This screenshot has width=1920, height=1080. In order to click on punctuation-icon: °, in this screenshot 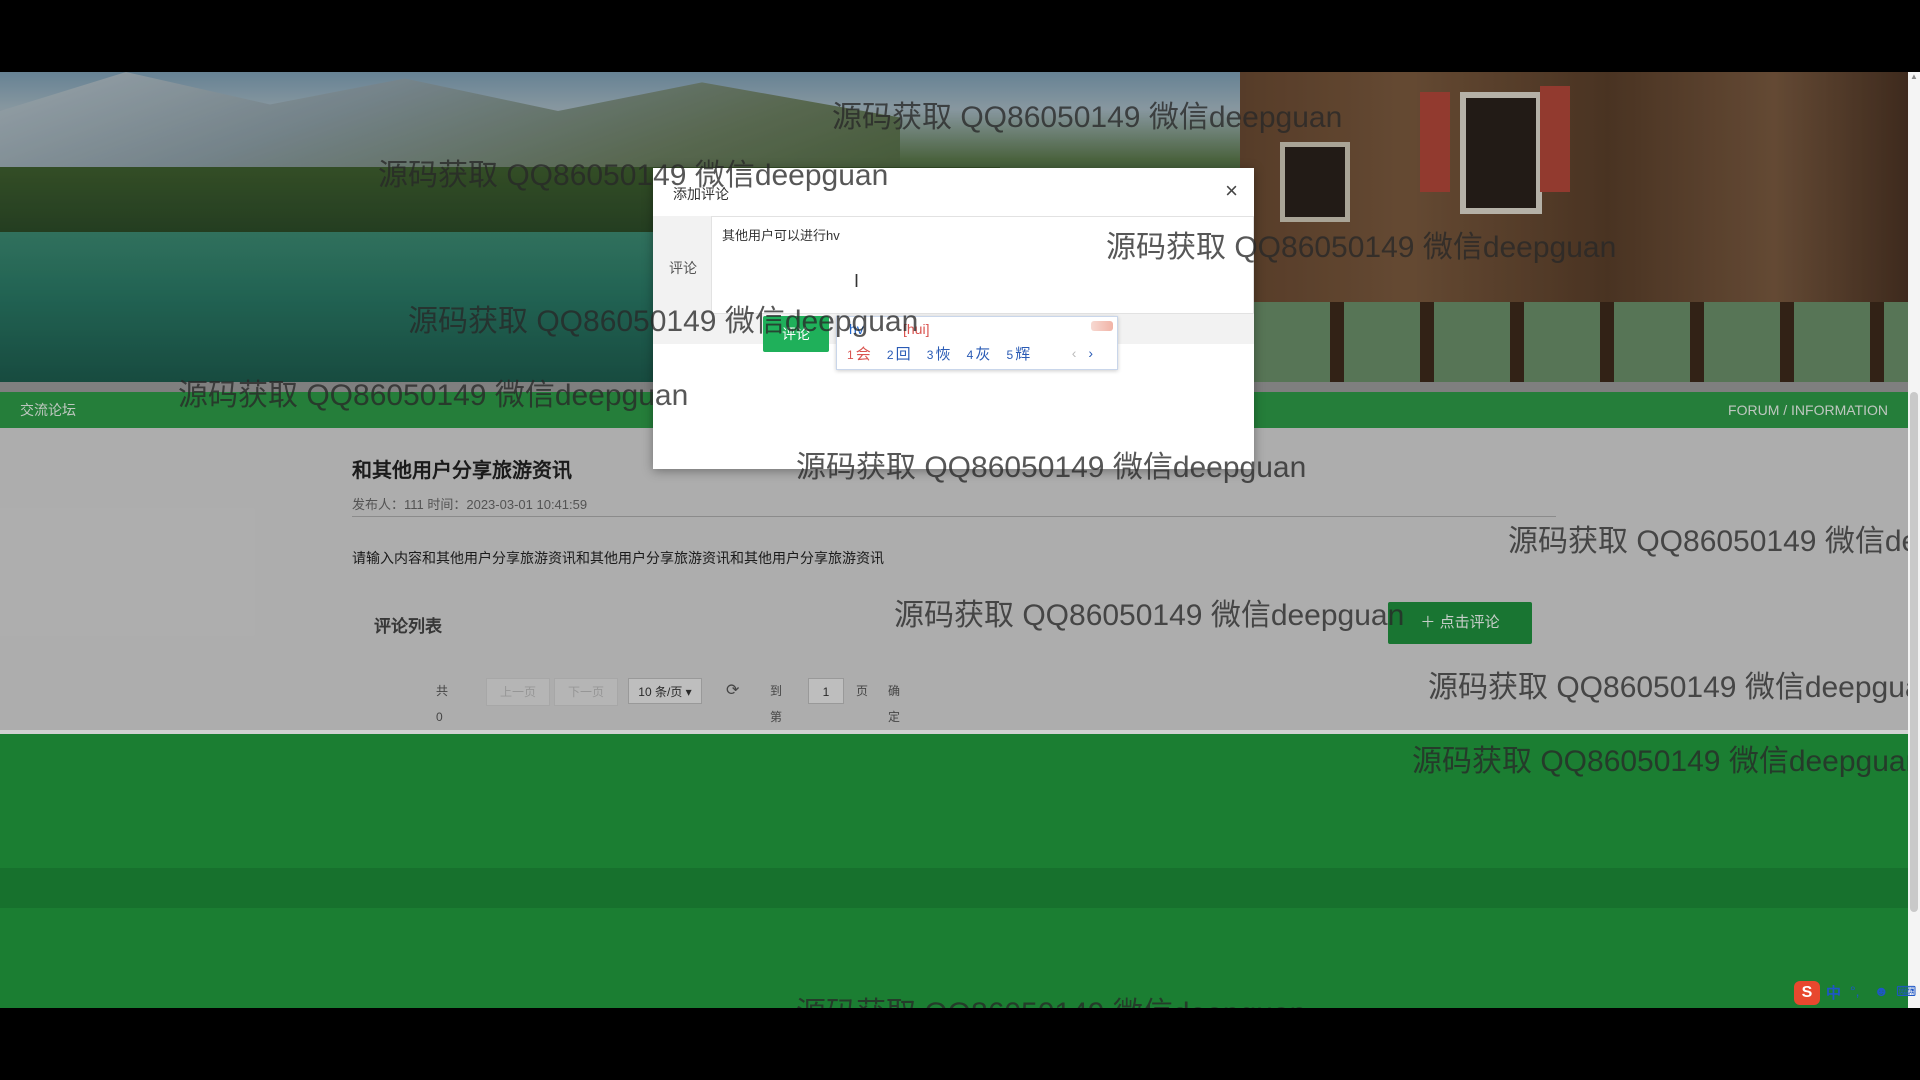, I will do `click(1855, 991)`.